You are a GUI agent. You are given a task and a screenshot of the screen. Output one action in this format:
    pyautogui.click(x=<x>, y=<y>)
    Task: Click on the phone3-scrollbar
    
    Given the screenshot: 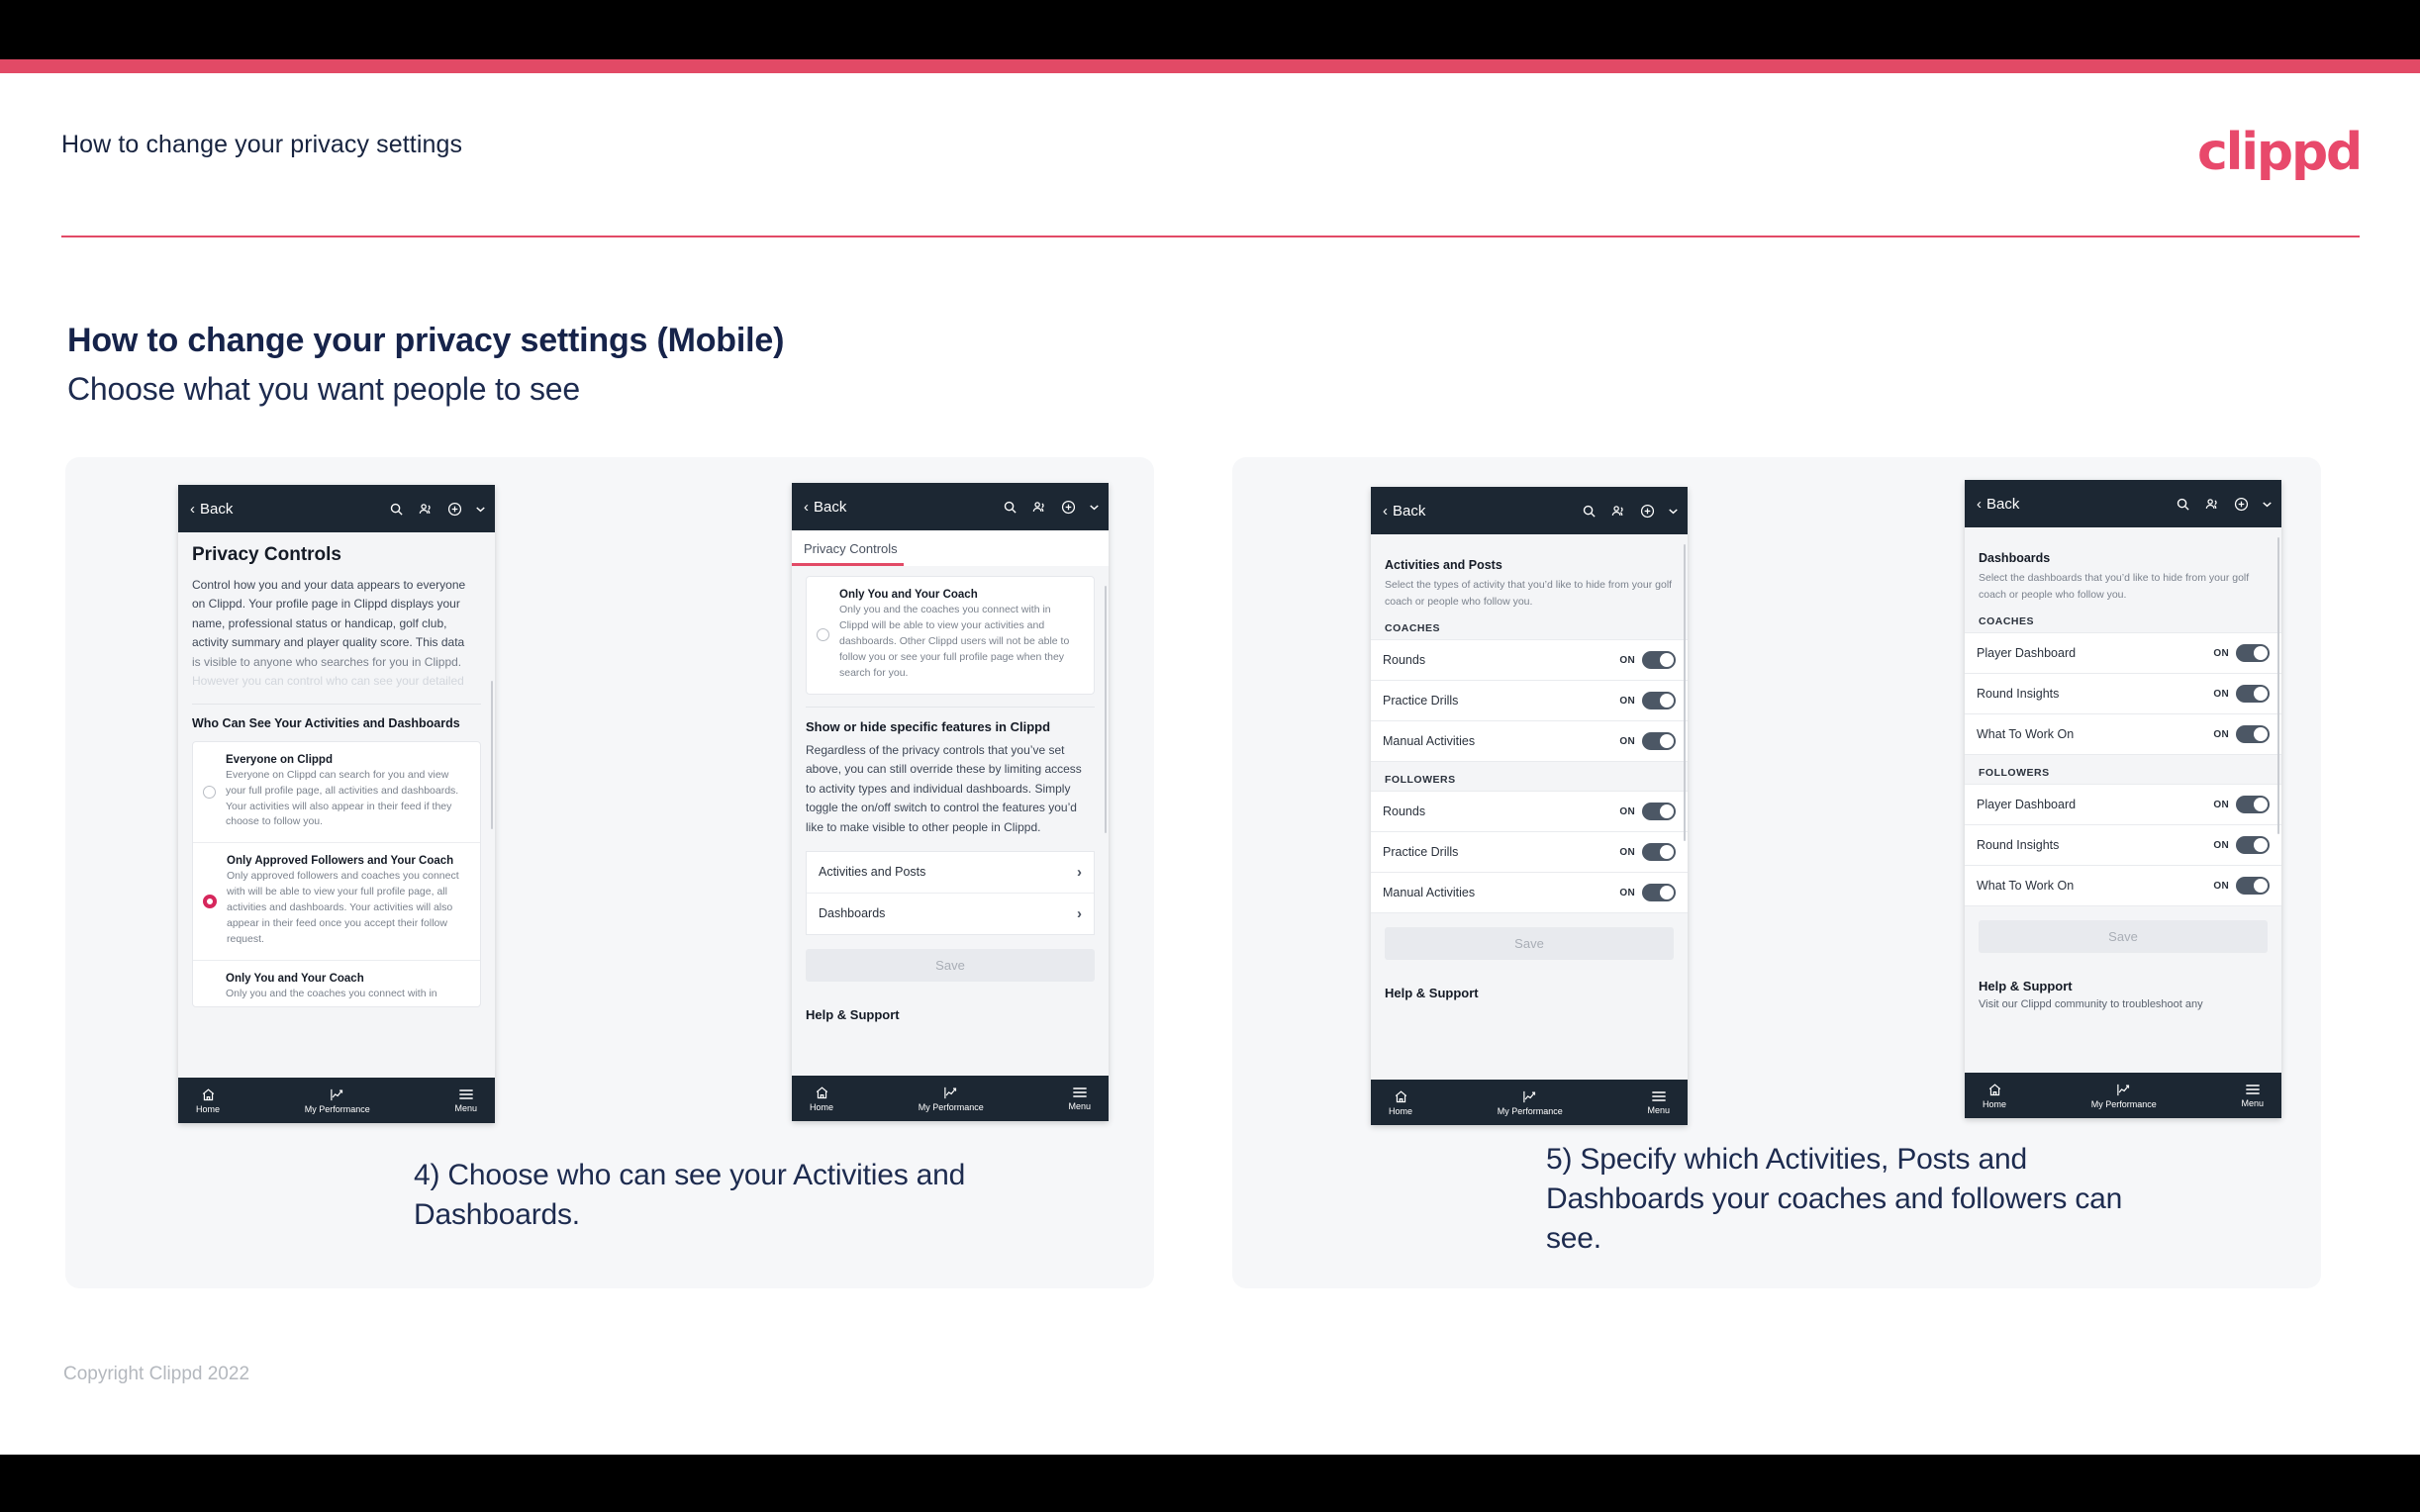 What is the action you would take?
    pyautogui.click(x=1685, y=693)
    